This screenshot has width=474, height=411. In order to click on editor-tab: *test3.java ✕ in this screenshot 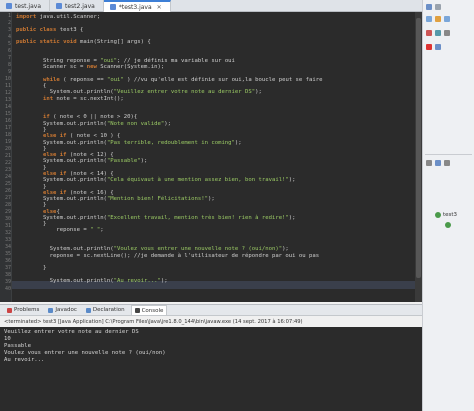, I will do `click(137, 6)`.